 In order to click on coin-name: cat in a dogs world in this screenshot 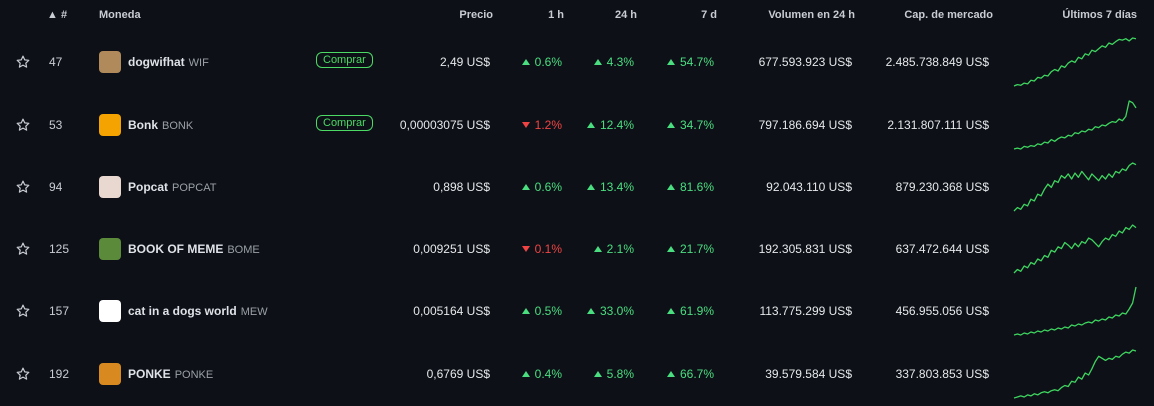, I will do `click(182, 311)`.